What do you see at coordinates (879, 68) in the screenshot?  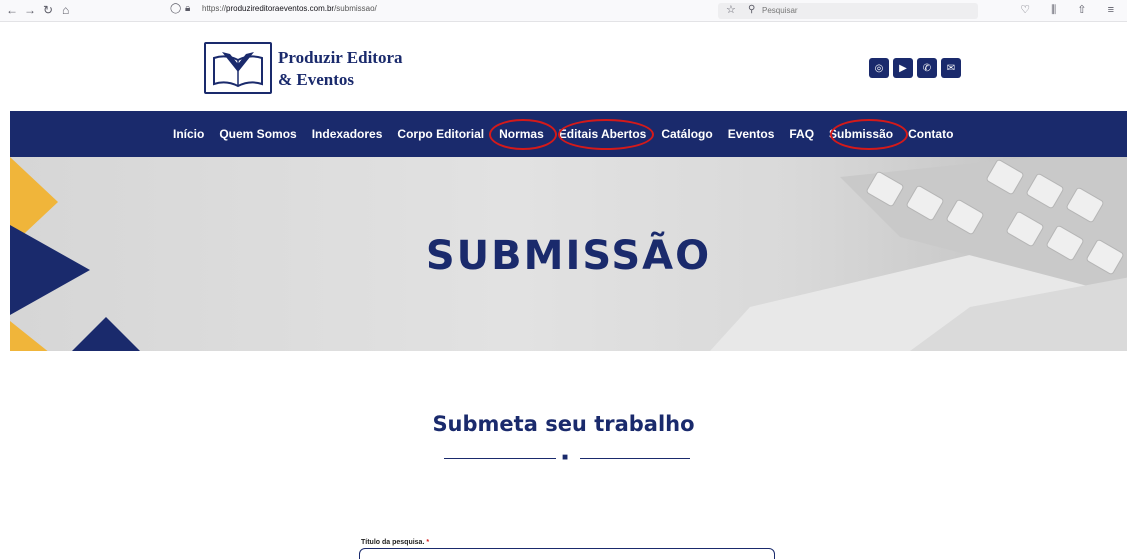 I see `instagram-icon: ◎` at bounding box center [879, 68].